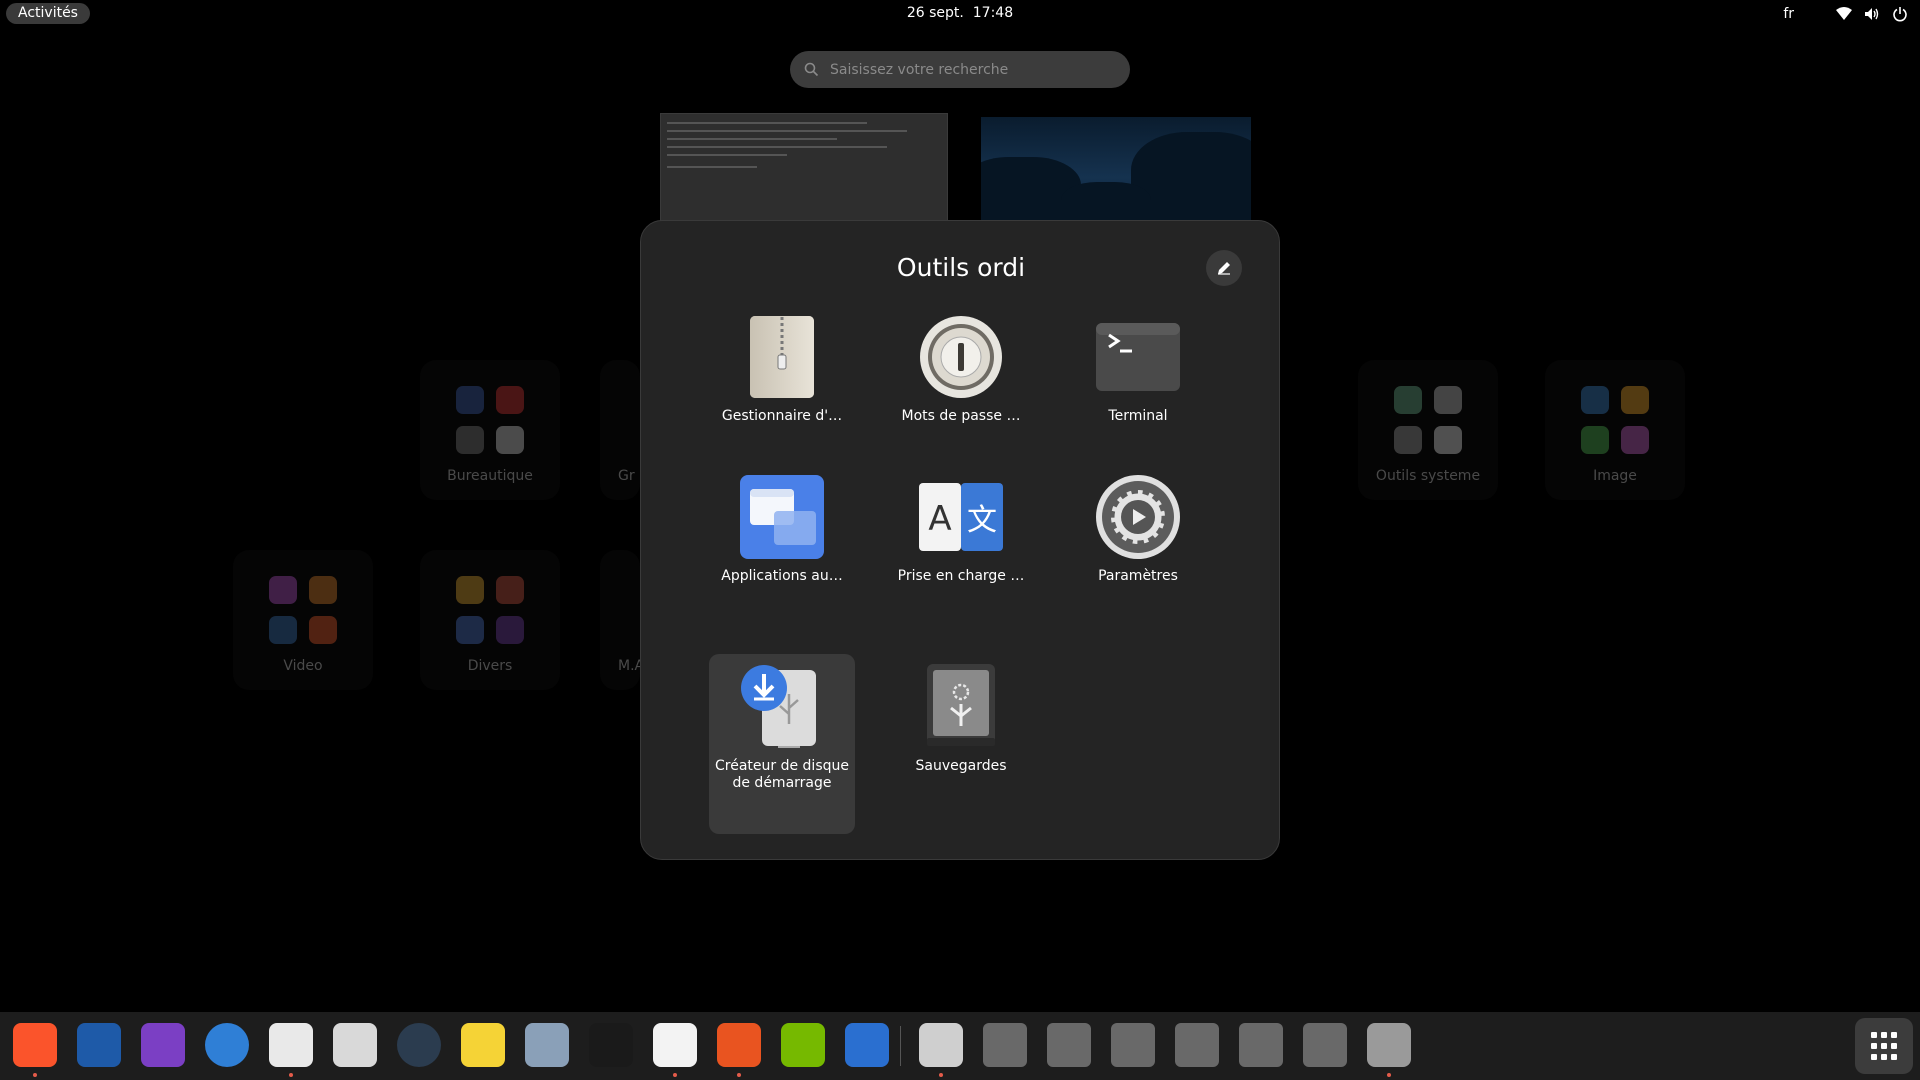  What do you see at coordinates (1389, 1049) in the screenshot?
I see `dock-item-usb-drive` at bounding box center [1389, 1049].